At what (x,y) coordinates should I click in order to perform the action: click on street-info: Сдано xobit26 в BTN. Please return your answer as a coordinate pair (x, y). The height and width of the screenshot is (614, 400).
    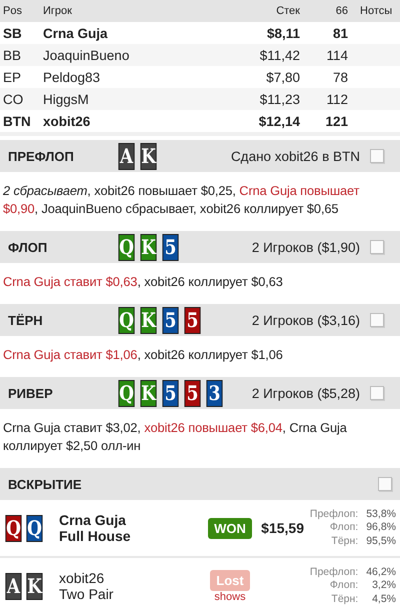
    Looking at the image, I should click on (295, 156).